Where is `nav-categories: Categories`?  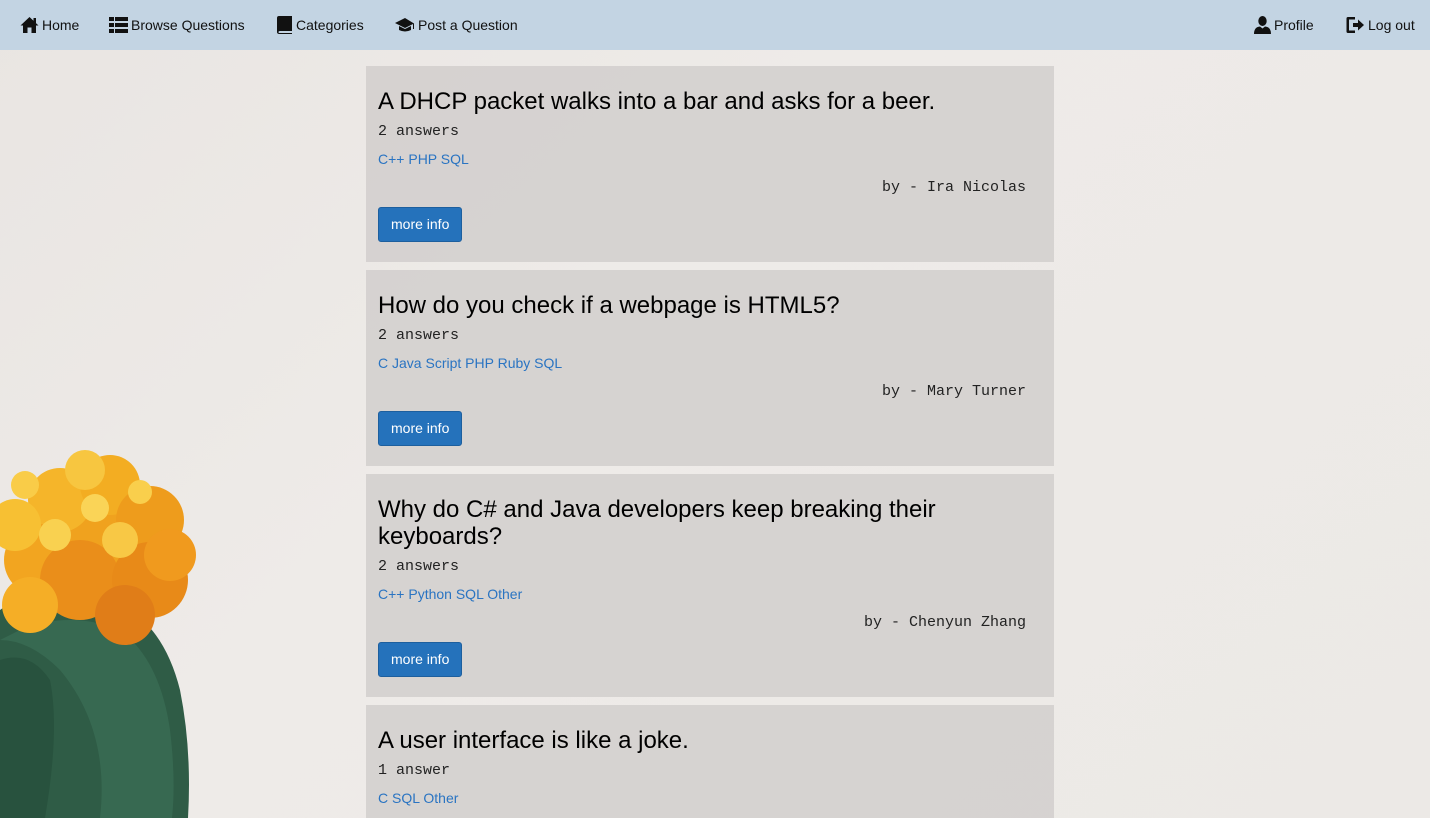 nav-categories: Categories is located at coordinates (320, 25).